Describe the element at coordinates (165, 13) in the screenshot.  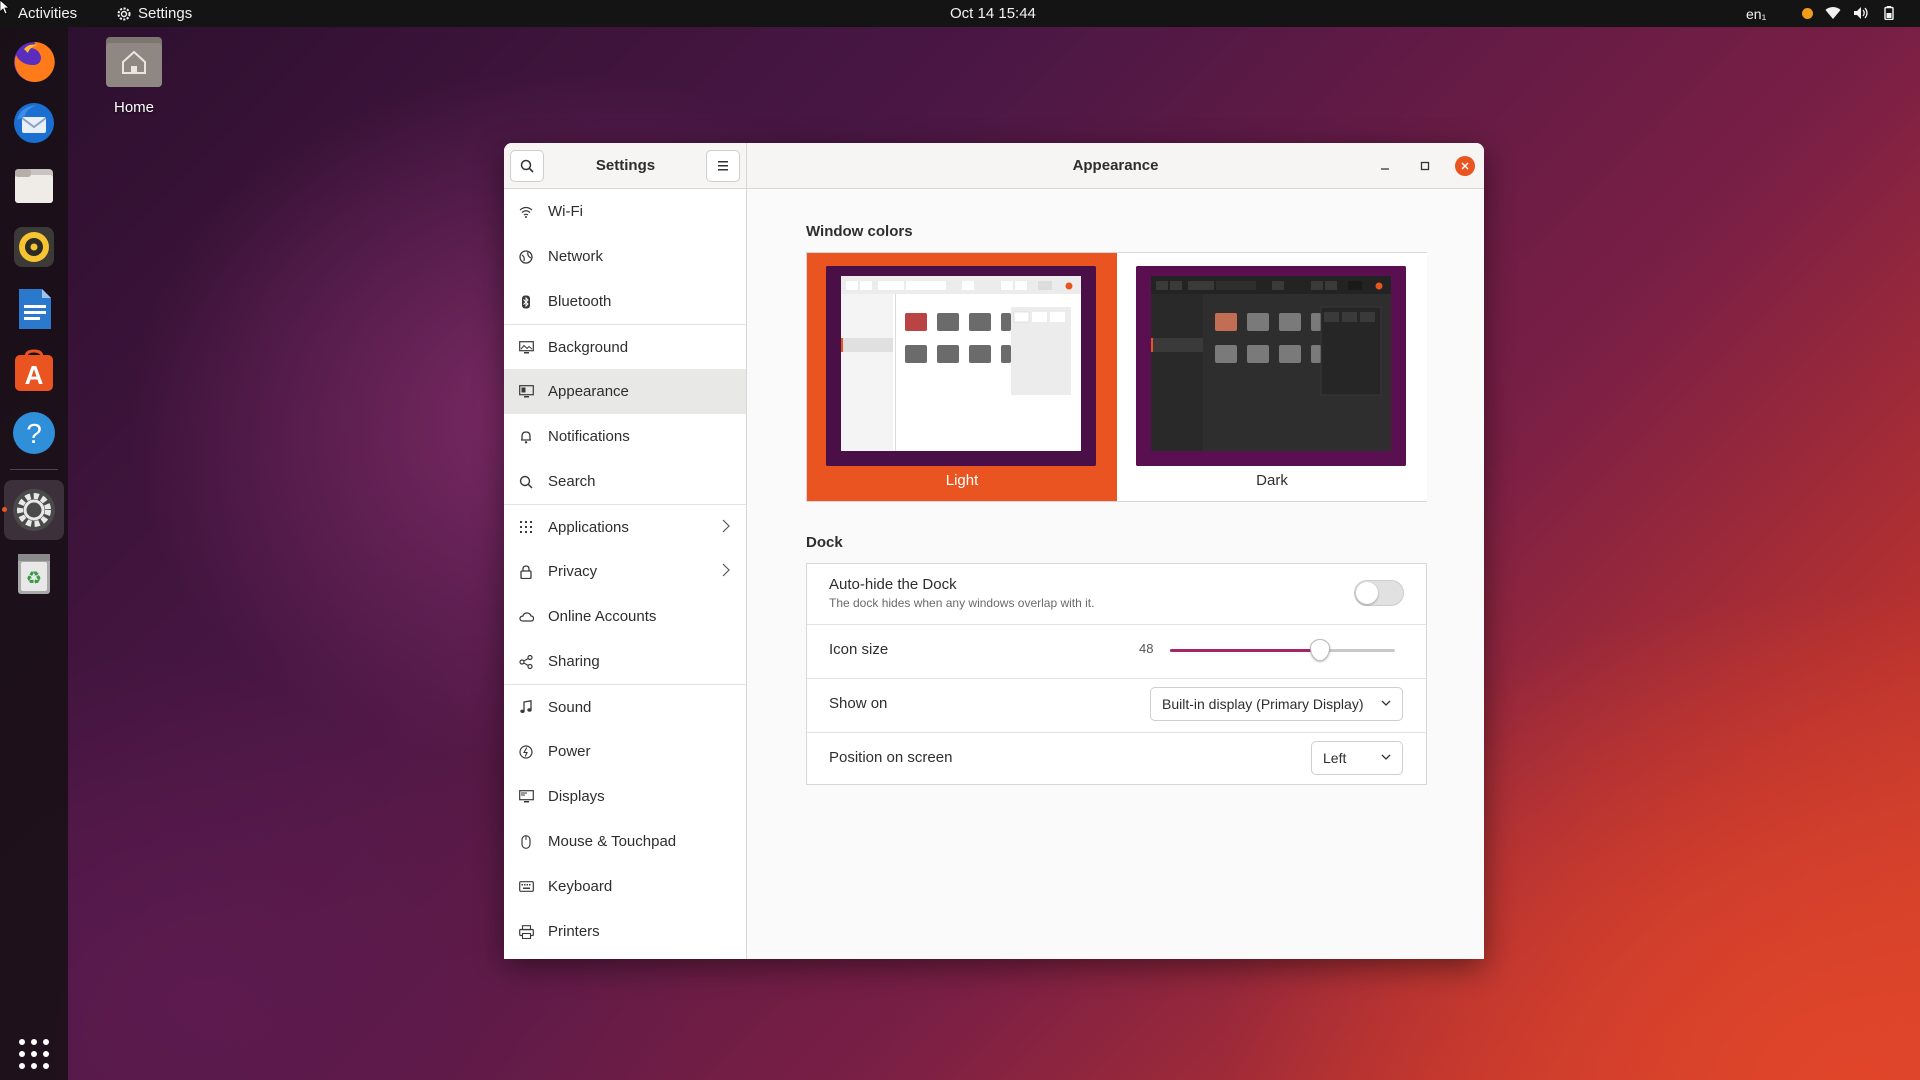
I see `app-menu-label: Settings` at that location.